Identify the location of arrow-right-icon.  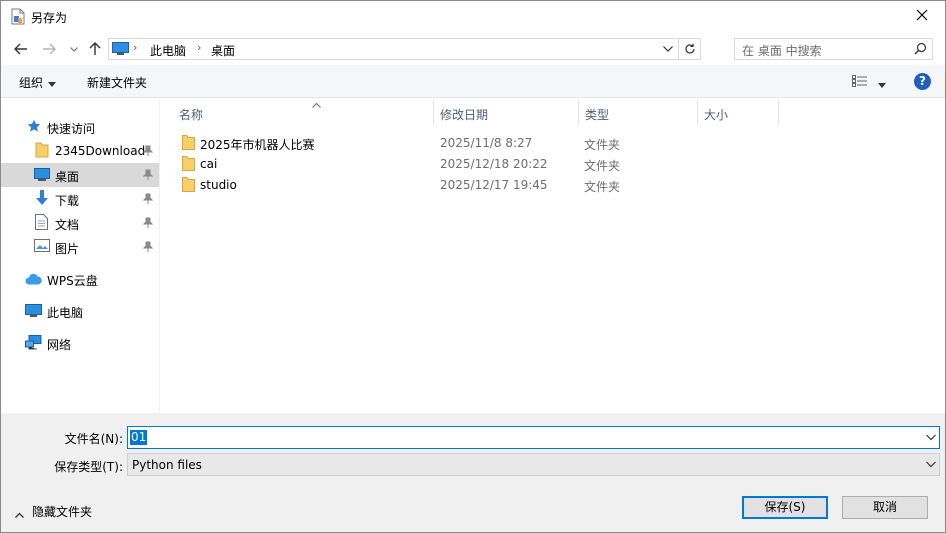
(49, 49).